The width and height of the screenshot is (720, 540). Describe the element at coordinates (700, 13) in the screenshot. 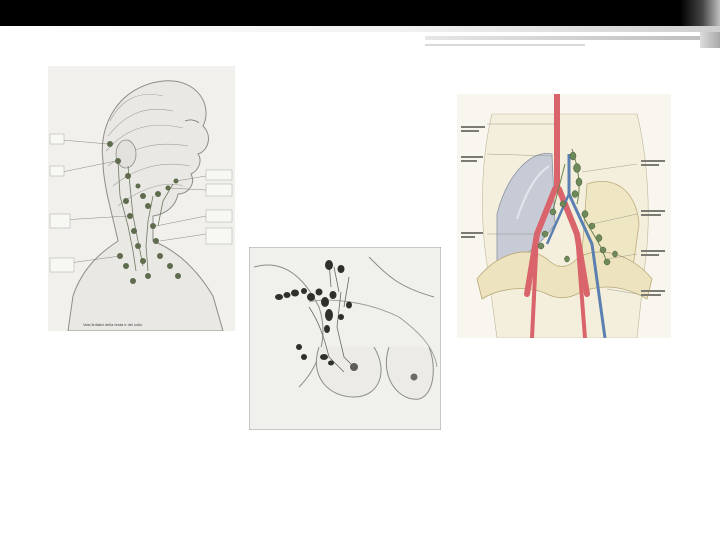

I see `title-bar-fade` at that location.